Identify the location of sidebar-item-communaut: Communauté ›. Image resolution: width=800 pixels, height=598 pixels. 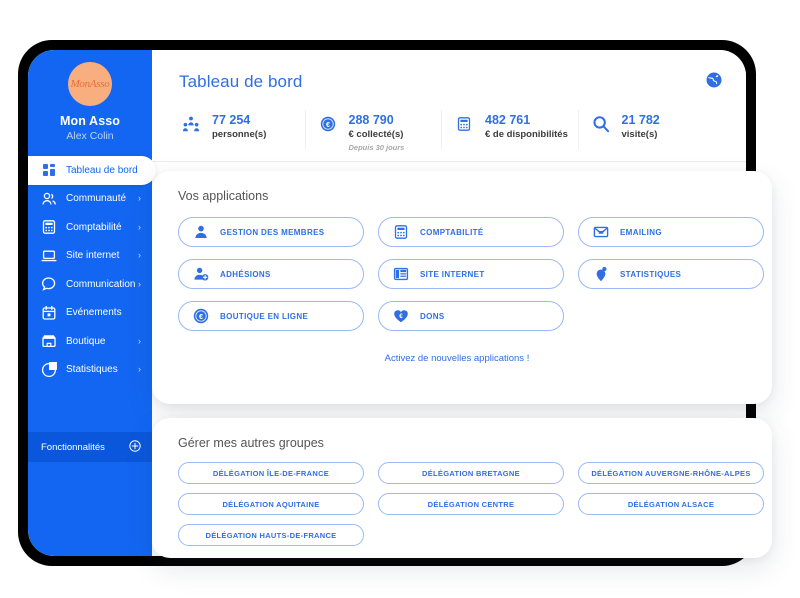
(90, 199).